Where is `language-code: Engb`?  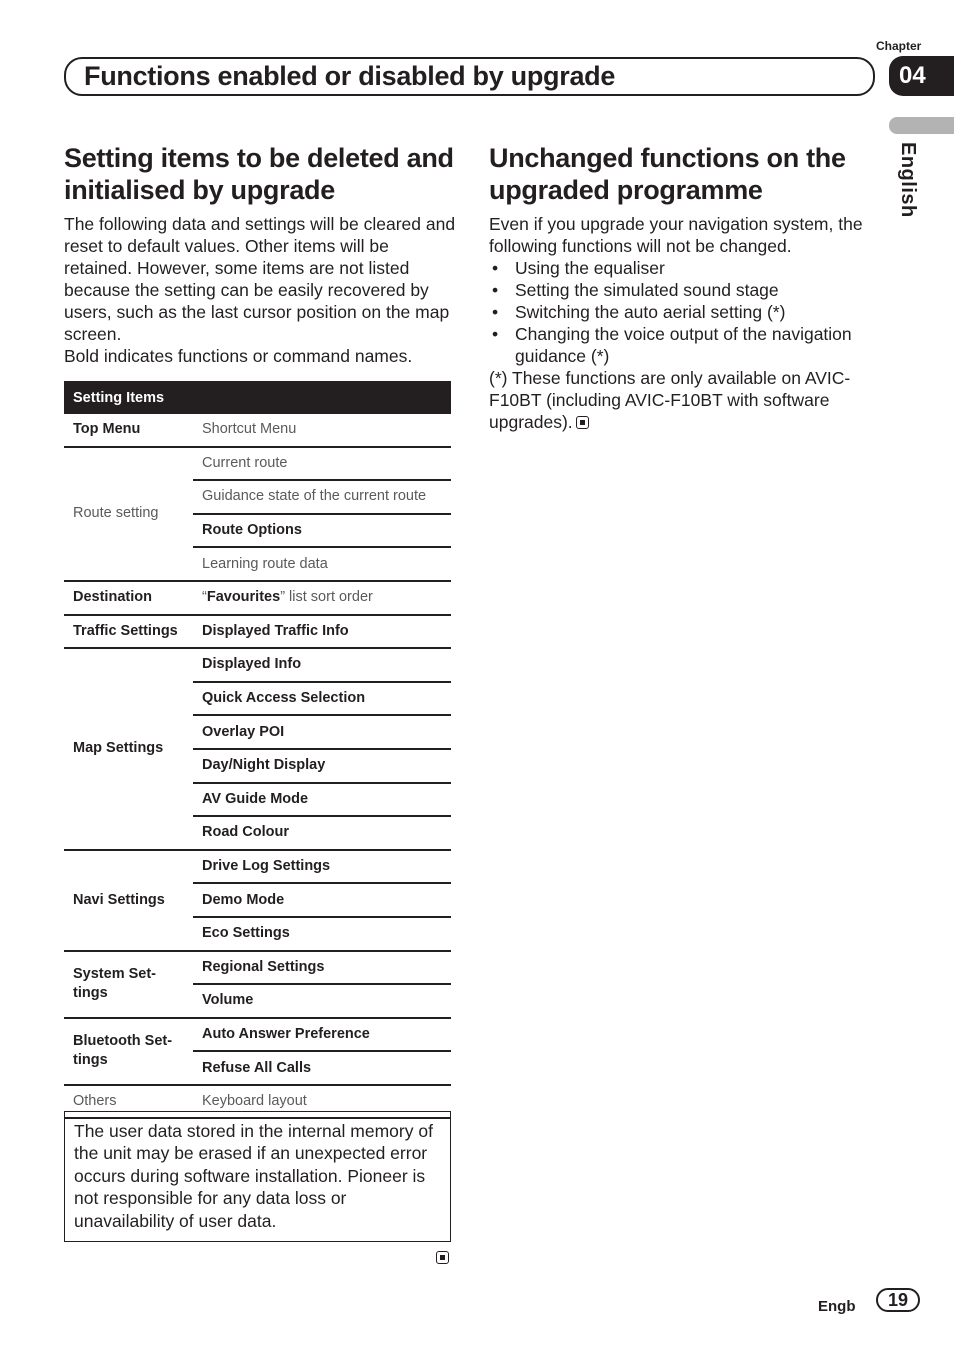 language-code: Engb is located at coordinates (837, 1306).